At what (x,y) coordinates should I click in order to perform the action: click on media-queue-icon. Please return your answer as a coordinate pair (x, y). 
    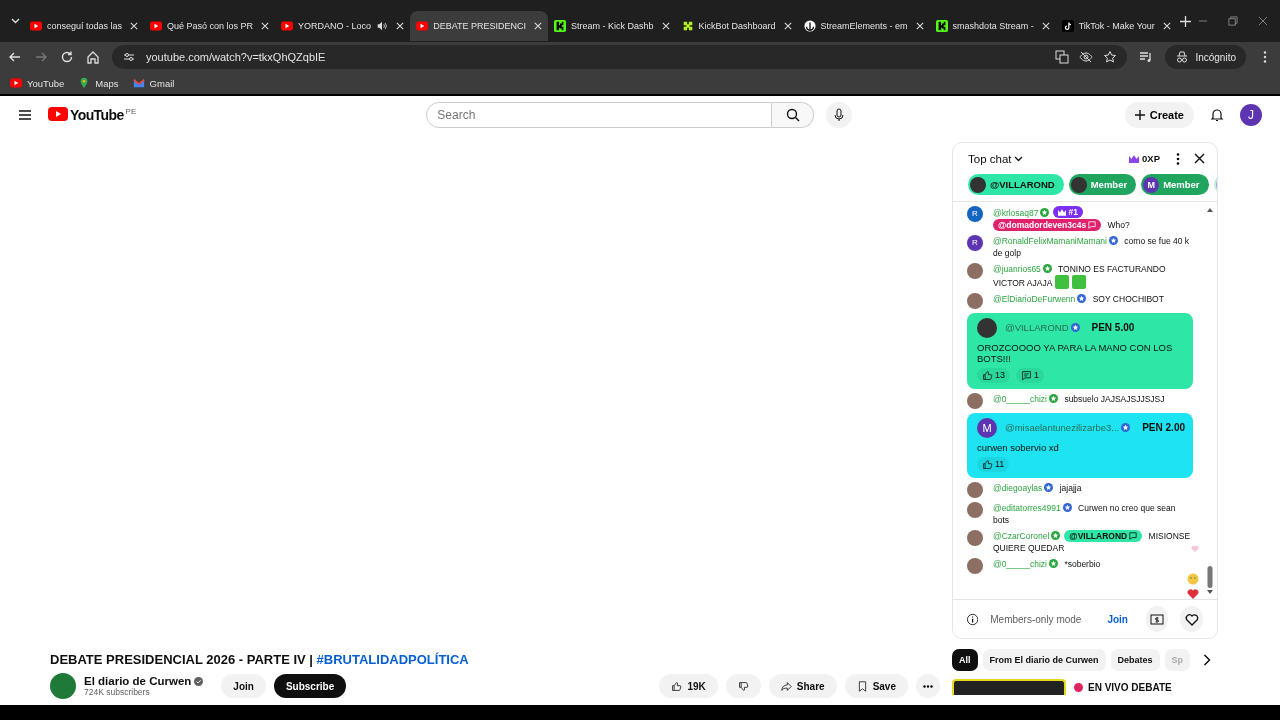
    Looking at the image, I should click on (1146, 57).